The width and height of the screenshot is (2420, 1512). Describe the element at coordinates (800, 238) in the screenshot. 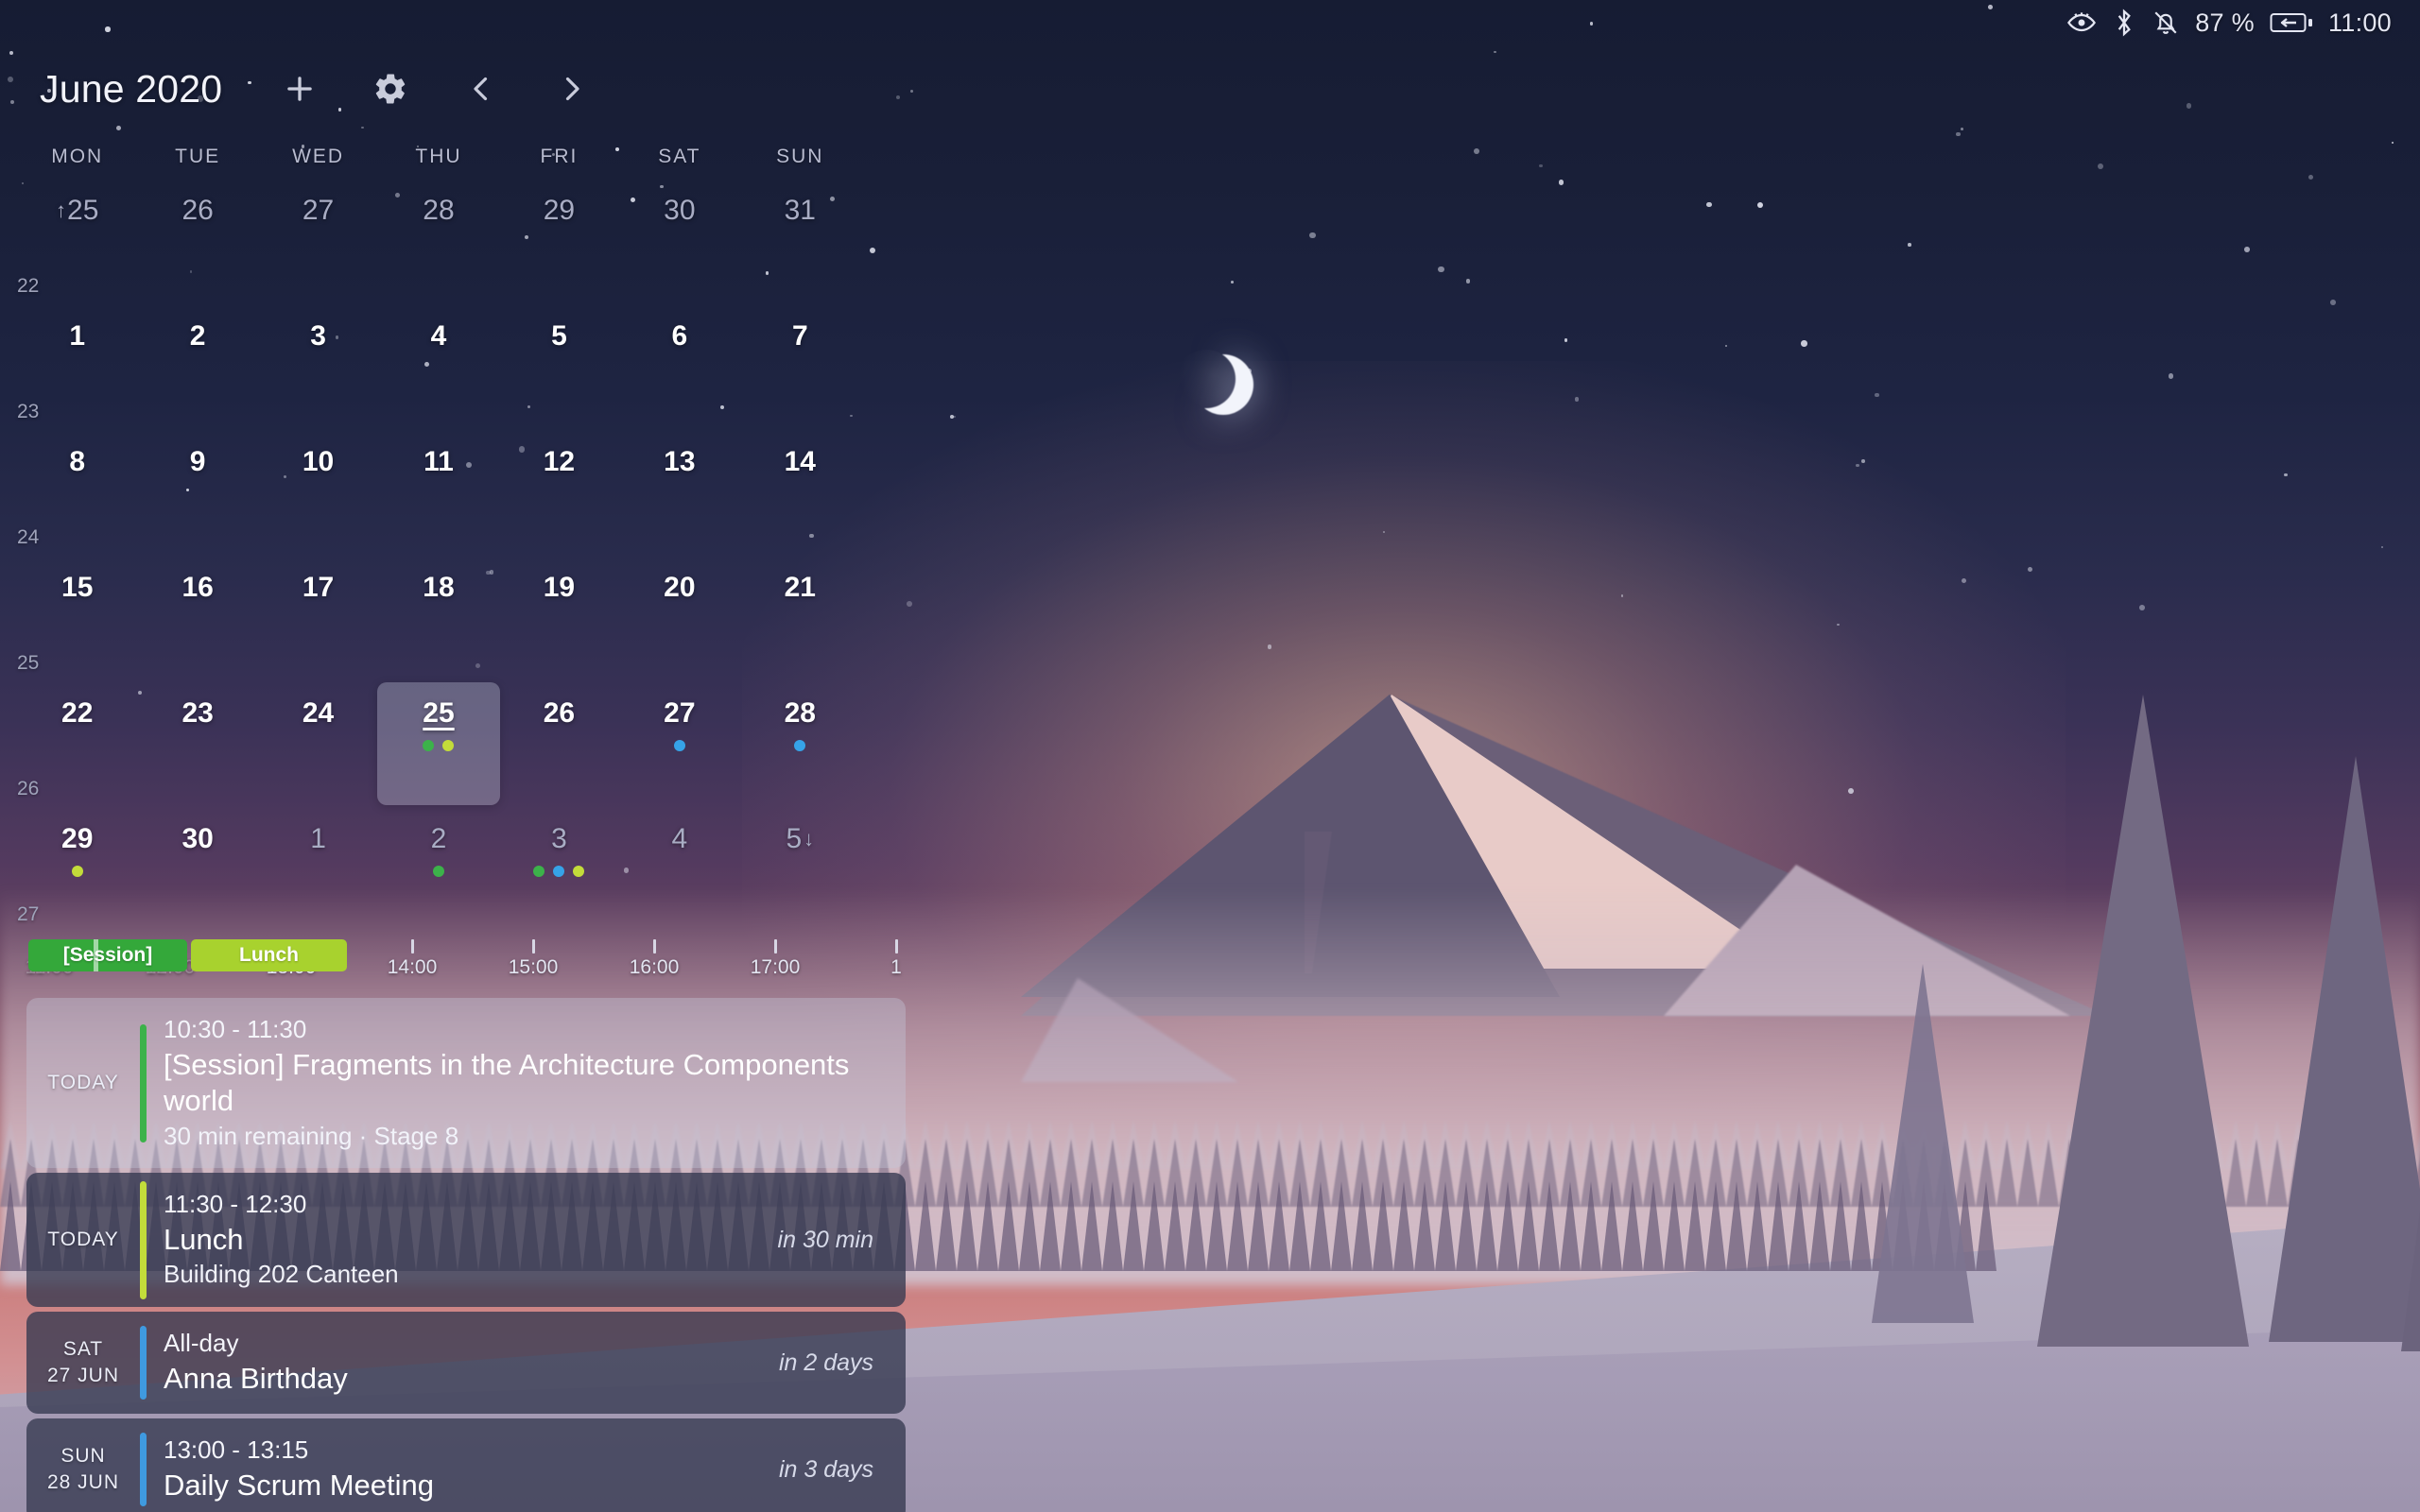

I see `calendar-day-31: 31` at that location.